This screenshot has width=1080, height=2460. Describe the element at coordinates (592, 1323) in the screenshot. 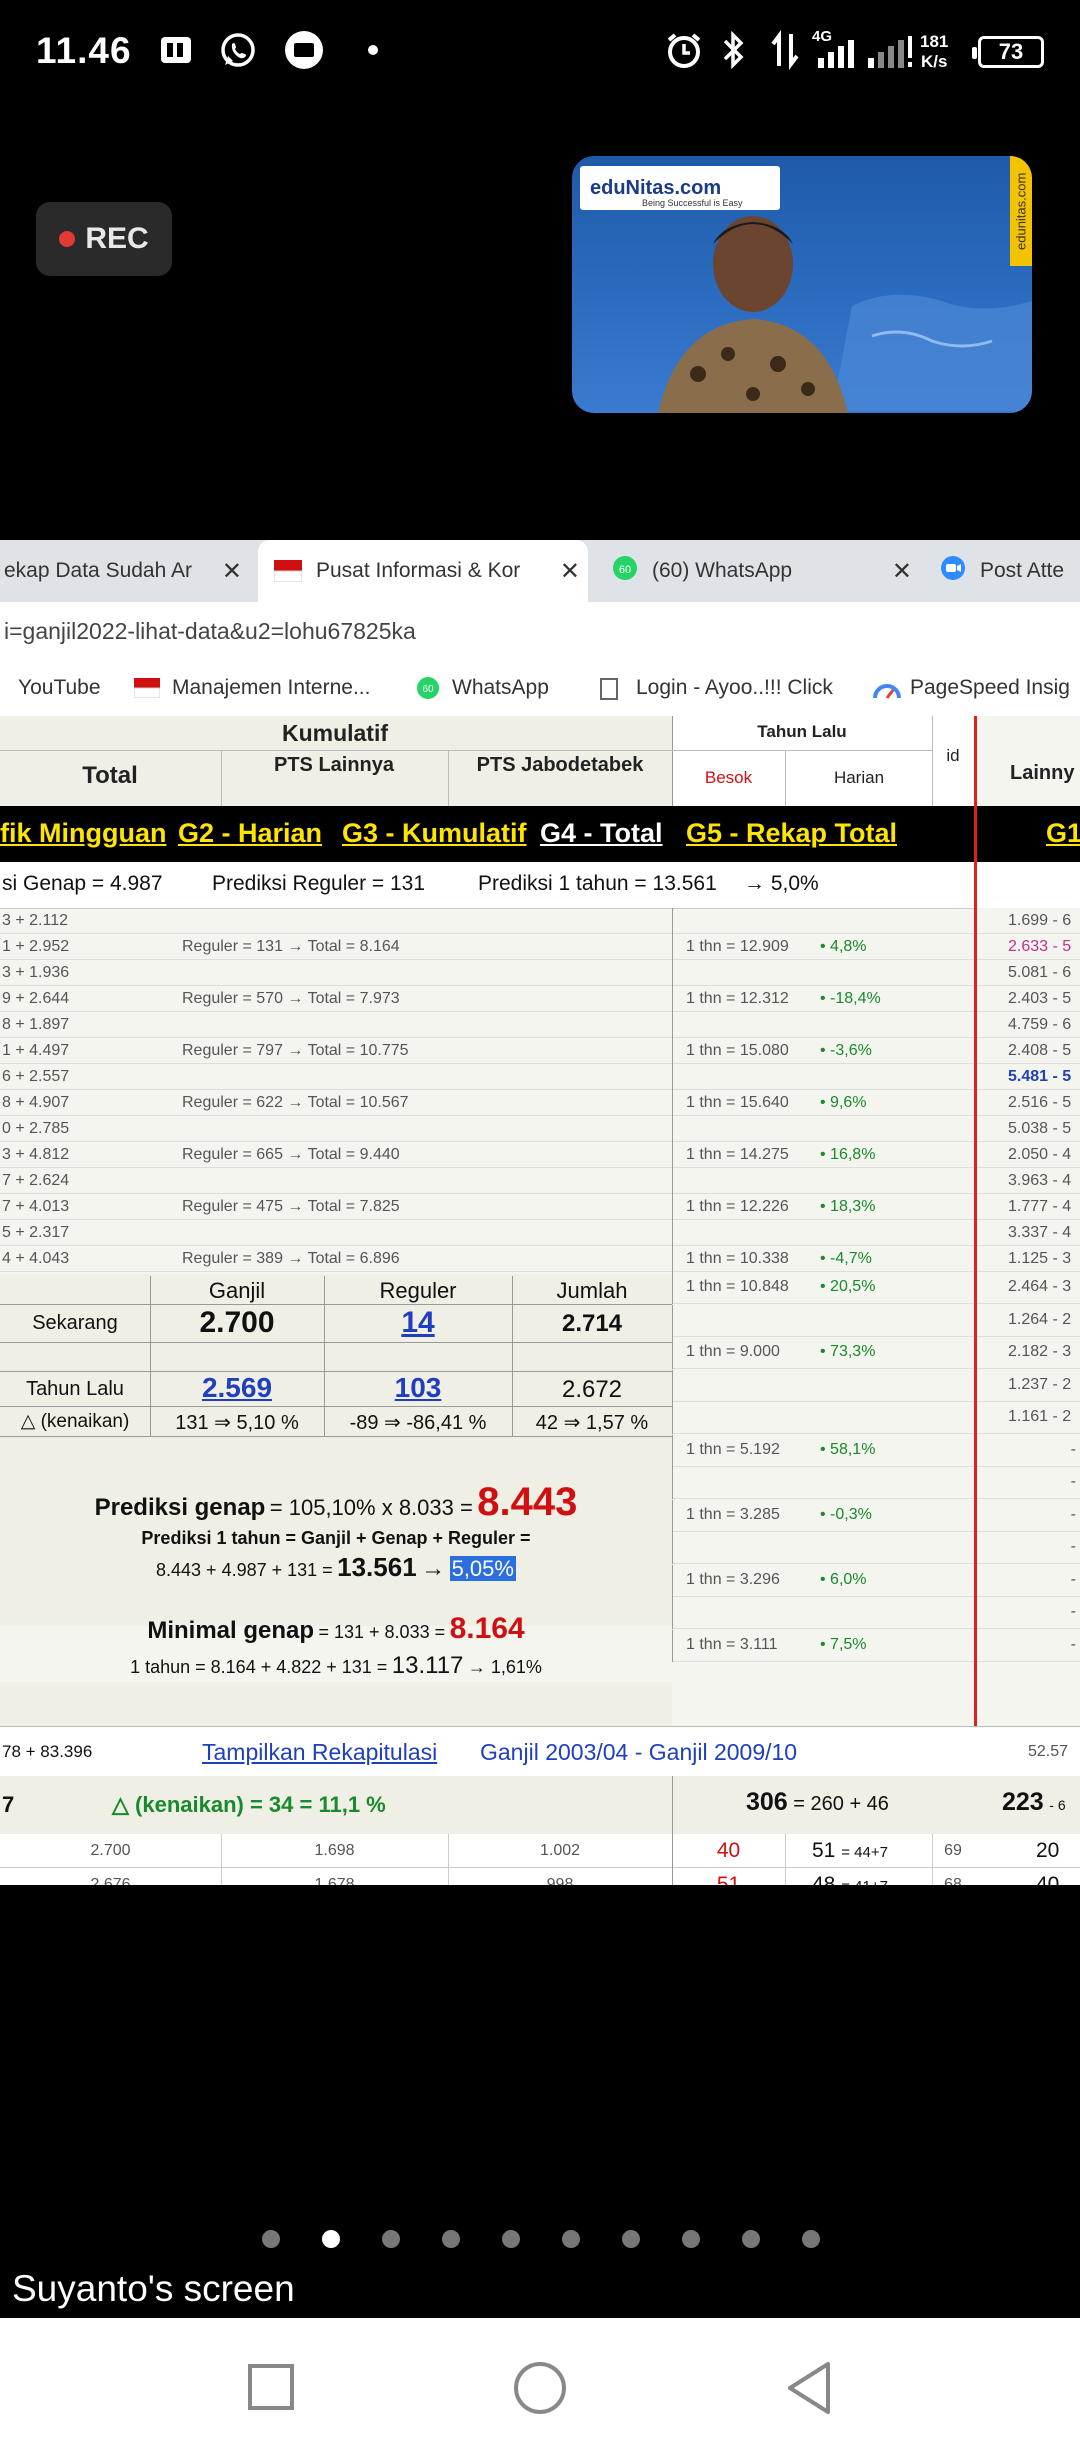

I see `mini-r1-jumlah: 2.714` at that location.